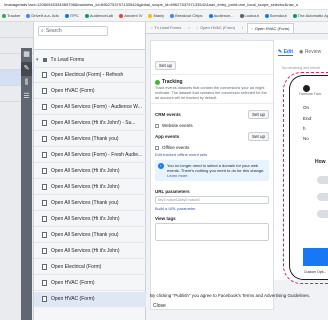  Describe the element at coordinates (90, 60) in the screenshot. I see `campaign-group: ▾ Tx Lead Forms` at that location.